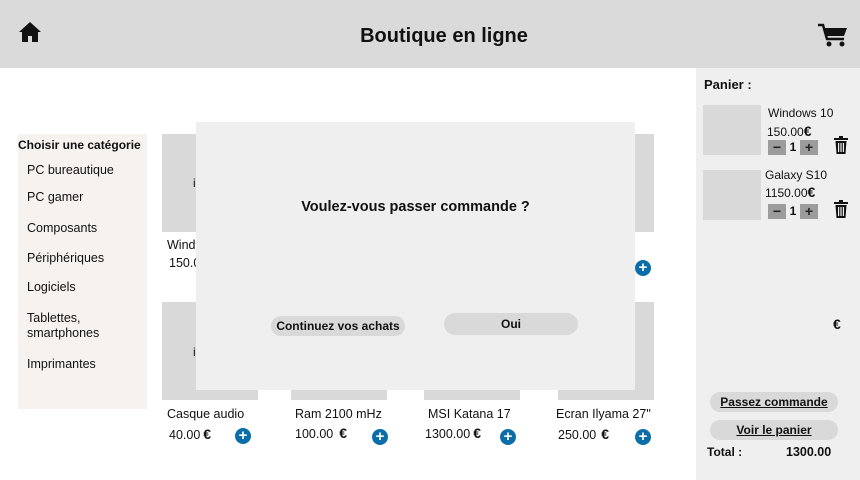 This screenshot has height=480, width=860. What do you see at coordinates (448, 434) in the screenshot?
I see `product-price: 1300.00` at bounding box center [448, 434].